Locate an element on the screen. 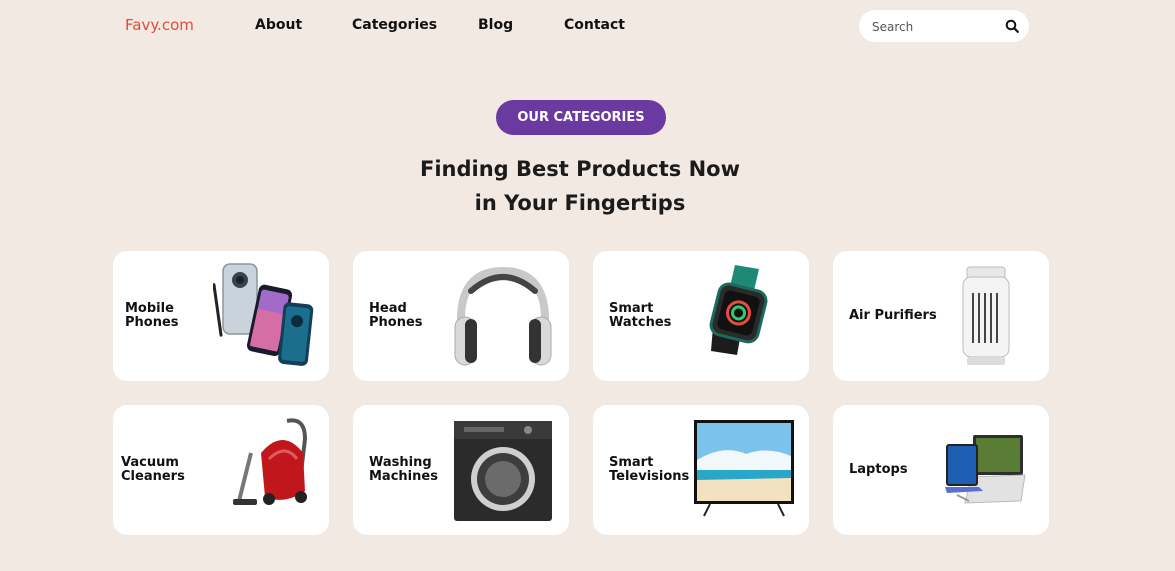 The image size is (1175, 571). laptops-image is located at coordinates (985, 469).